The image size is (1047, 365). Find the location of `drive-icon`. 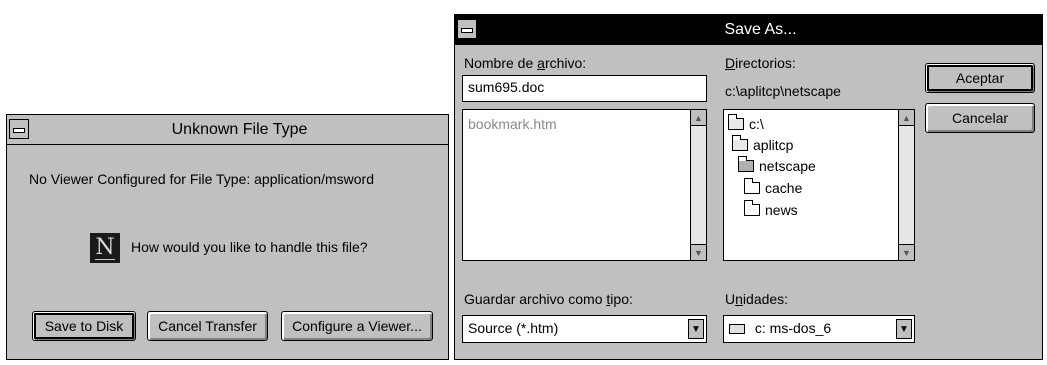

drive-icon is located at coordinates (737, 329).